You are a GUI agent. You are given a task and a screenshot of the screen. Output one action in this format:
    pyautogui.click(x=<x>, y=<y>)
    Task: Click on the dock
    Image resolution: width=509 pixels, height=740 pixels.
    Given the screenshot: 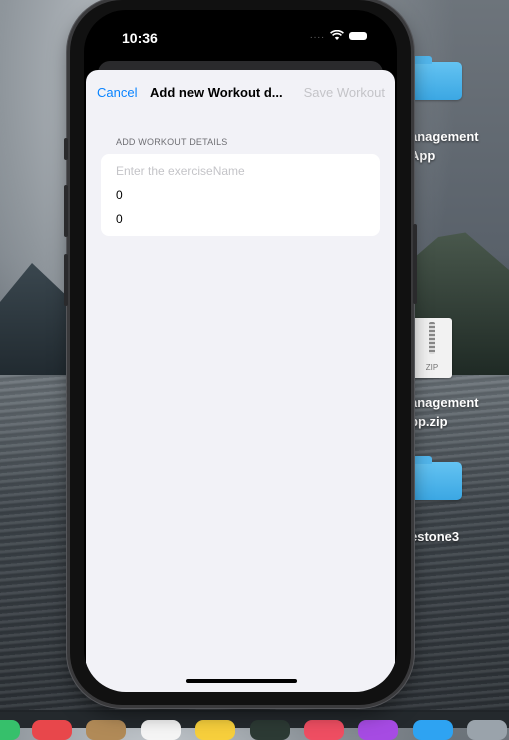 What is the action you would take?
    pyautogui.click(x=254, y=726)
    